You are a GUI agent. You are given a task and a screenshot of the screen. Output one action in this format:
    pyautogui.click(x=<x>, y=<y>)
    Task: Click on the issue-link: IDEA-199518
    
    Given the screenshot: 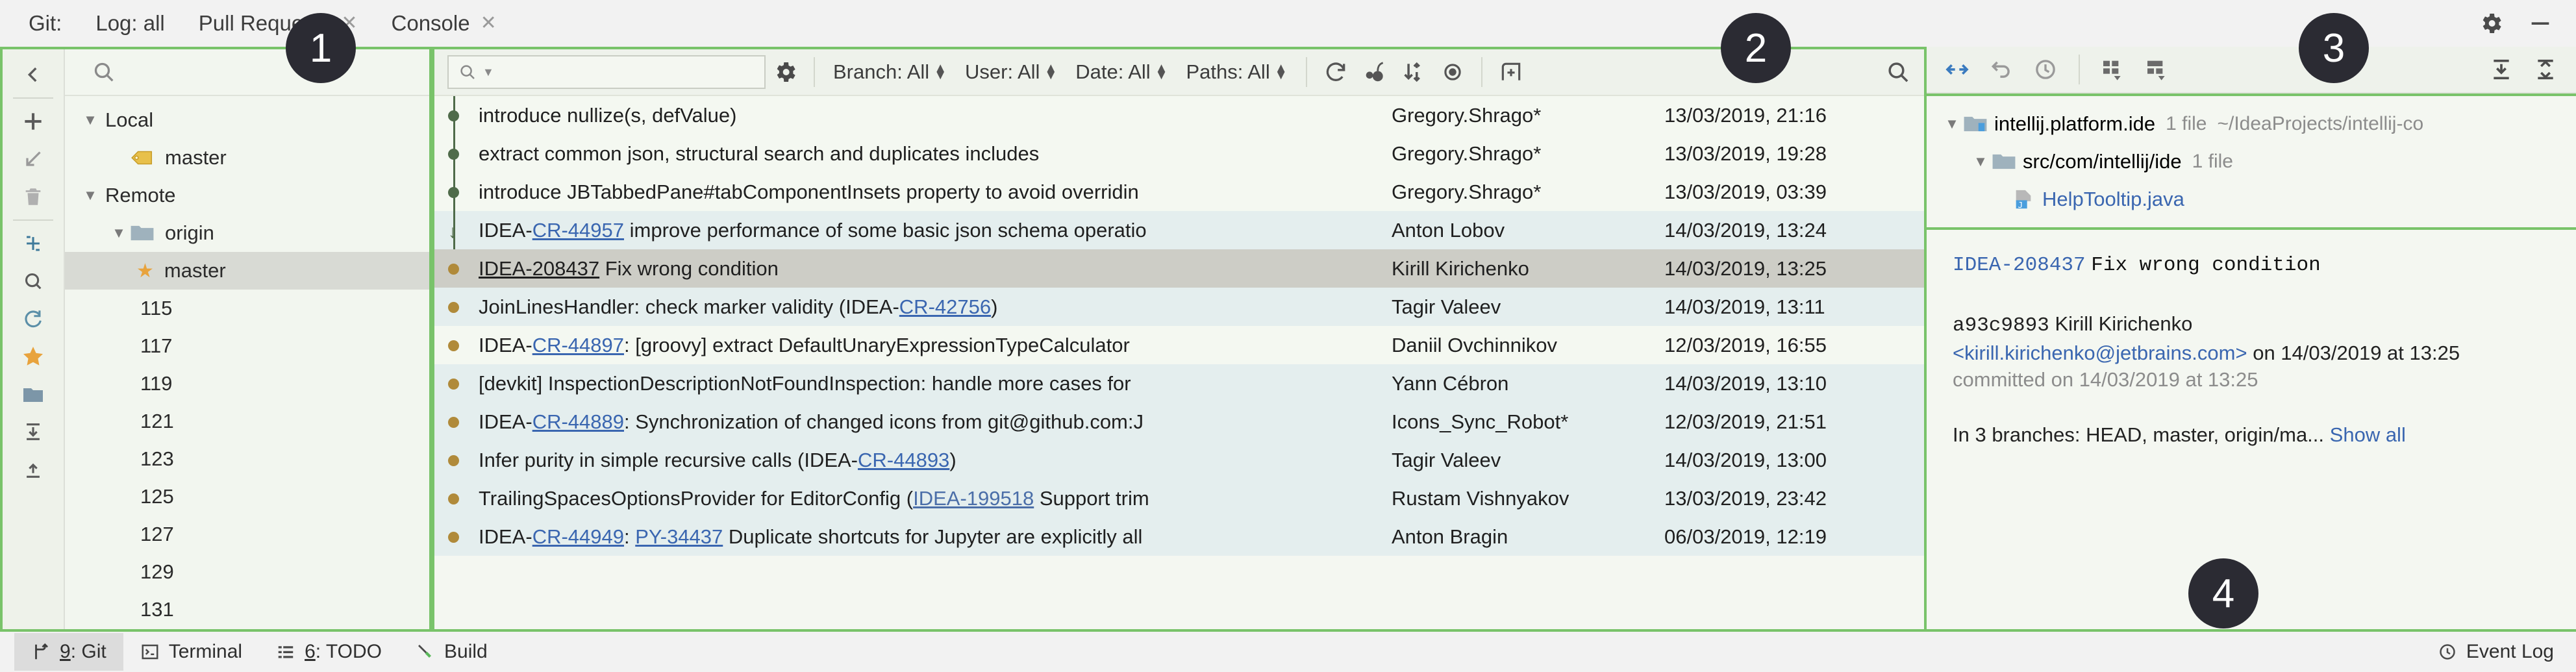 What is the action you would take?
    pyautogui.click(x=973, y=498)
    